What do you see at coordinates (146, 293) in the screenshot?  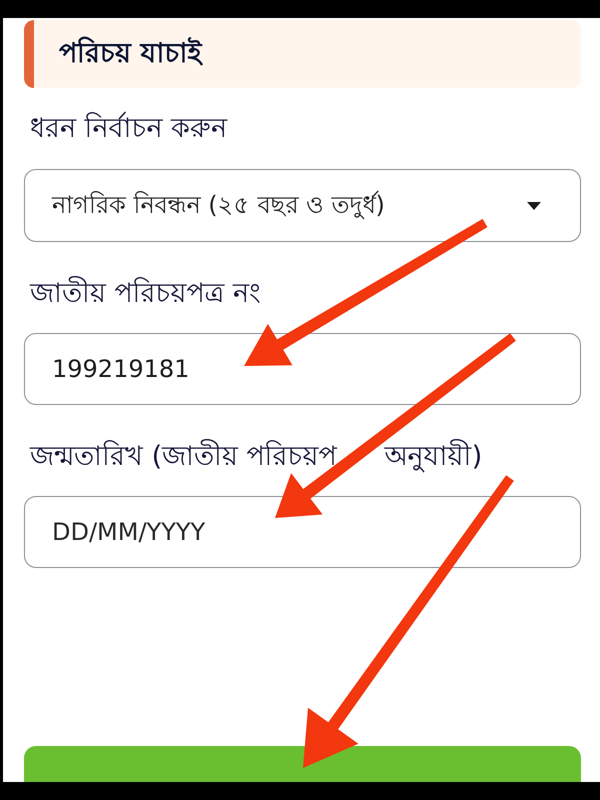 I see `field-label: জাতীয় পরিচয়পত্র নং` at bounding box center [146, 293].